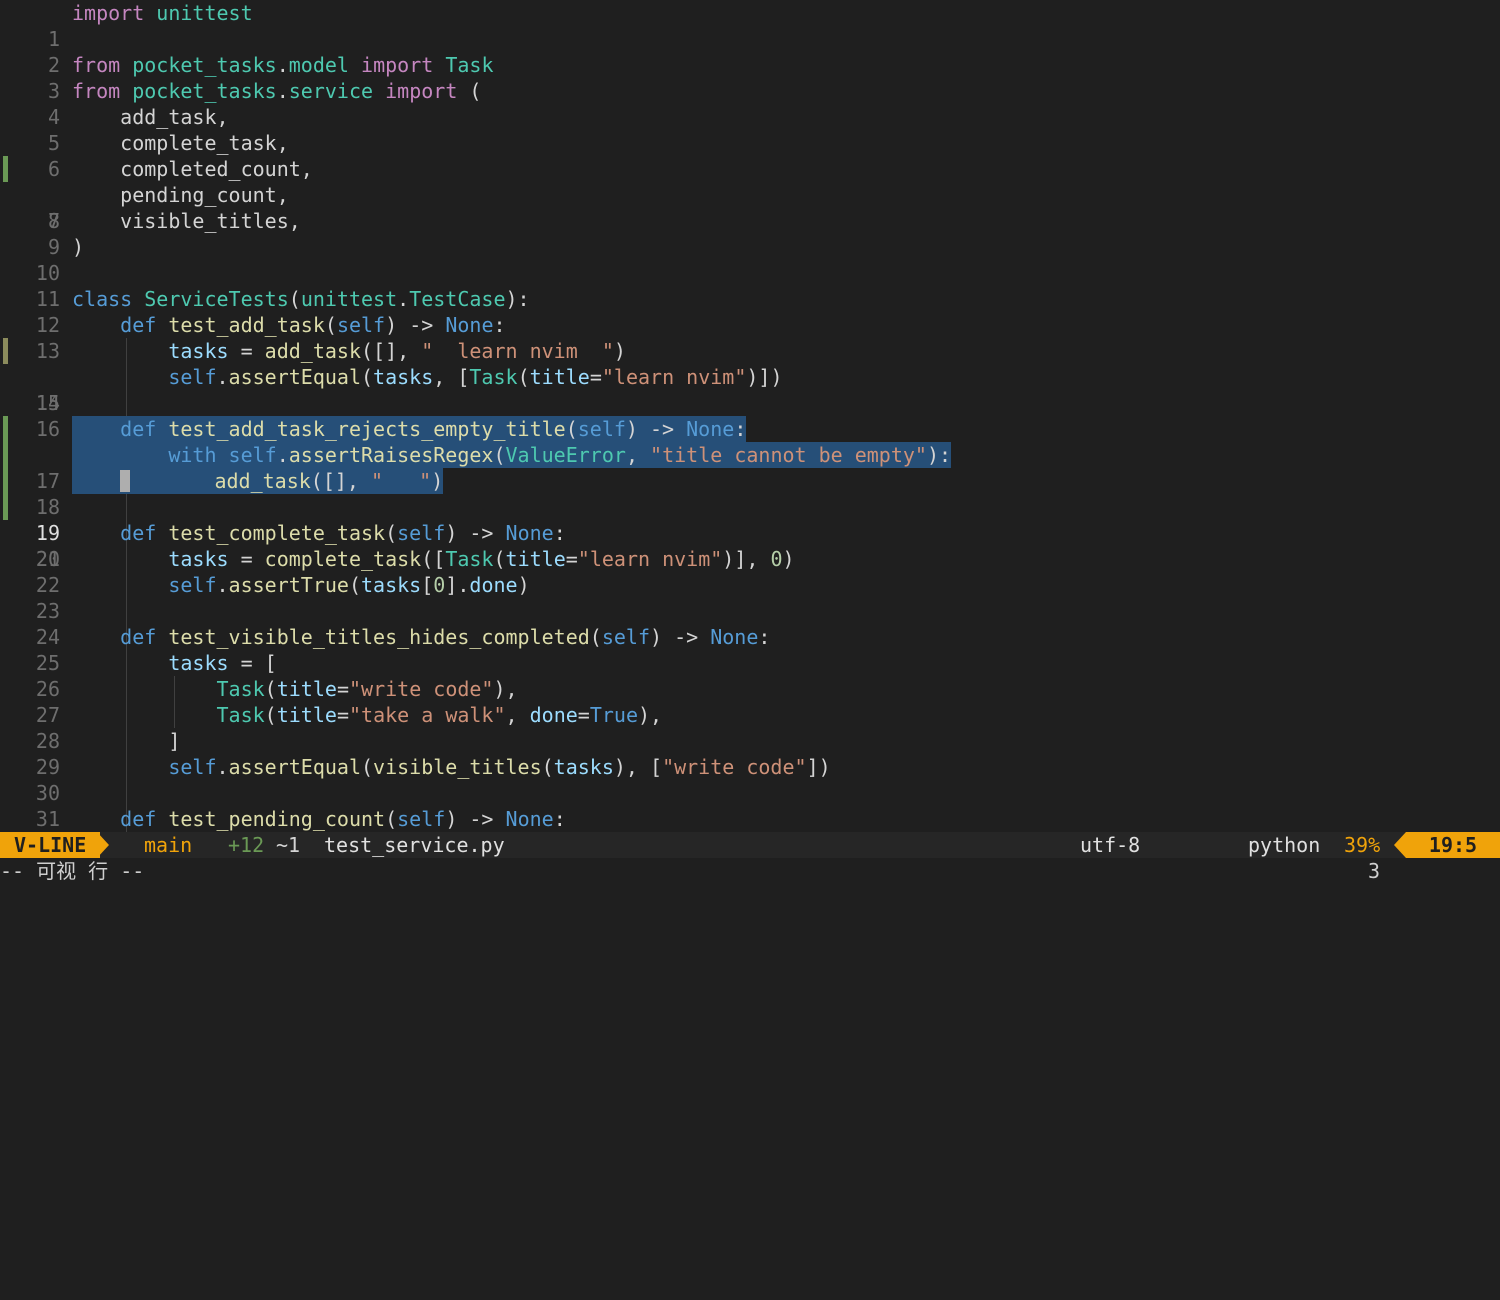  What do you see at coordinates (818, 767) in the screenshot?
I see `token-punct: ])` at bounding box center [818, 767].